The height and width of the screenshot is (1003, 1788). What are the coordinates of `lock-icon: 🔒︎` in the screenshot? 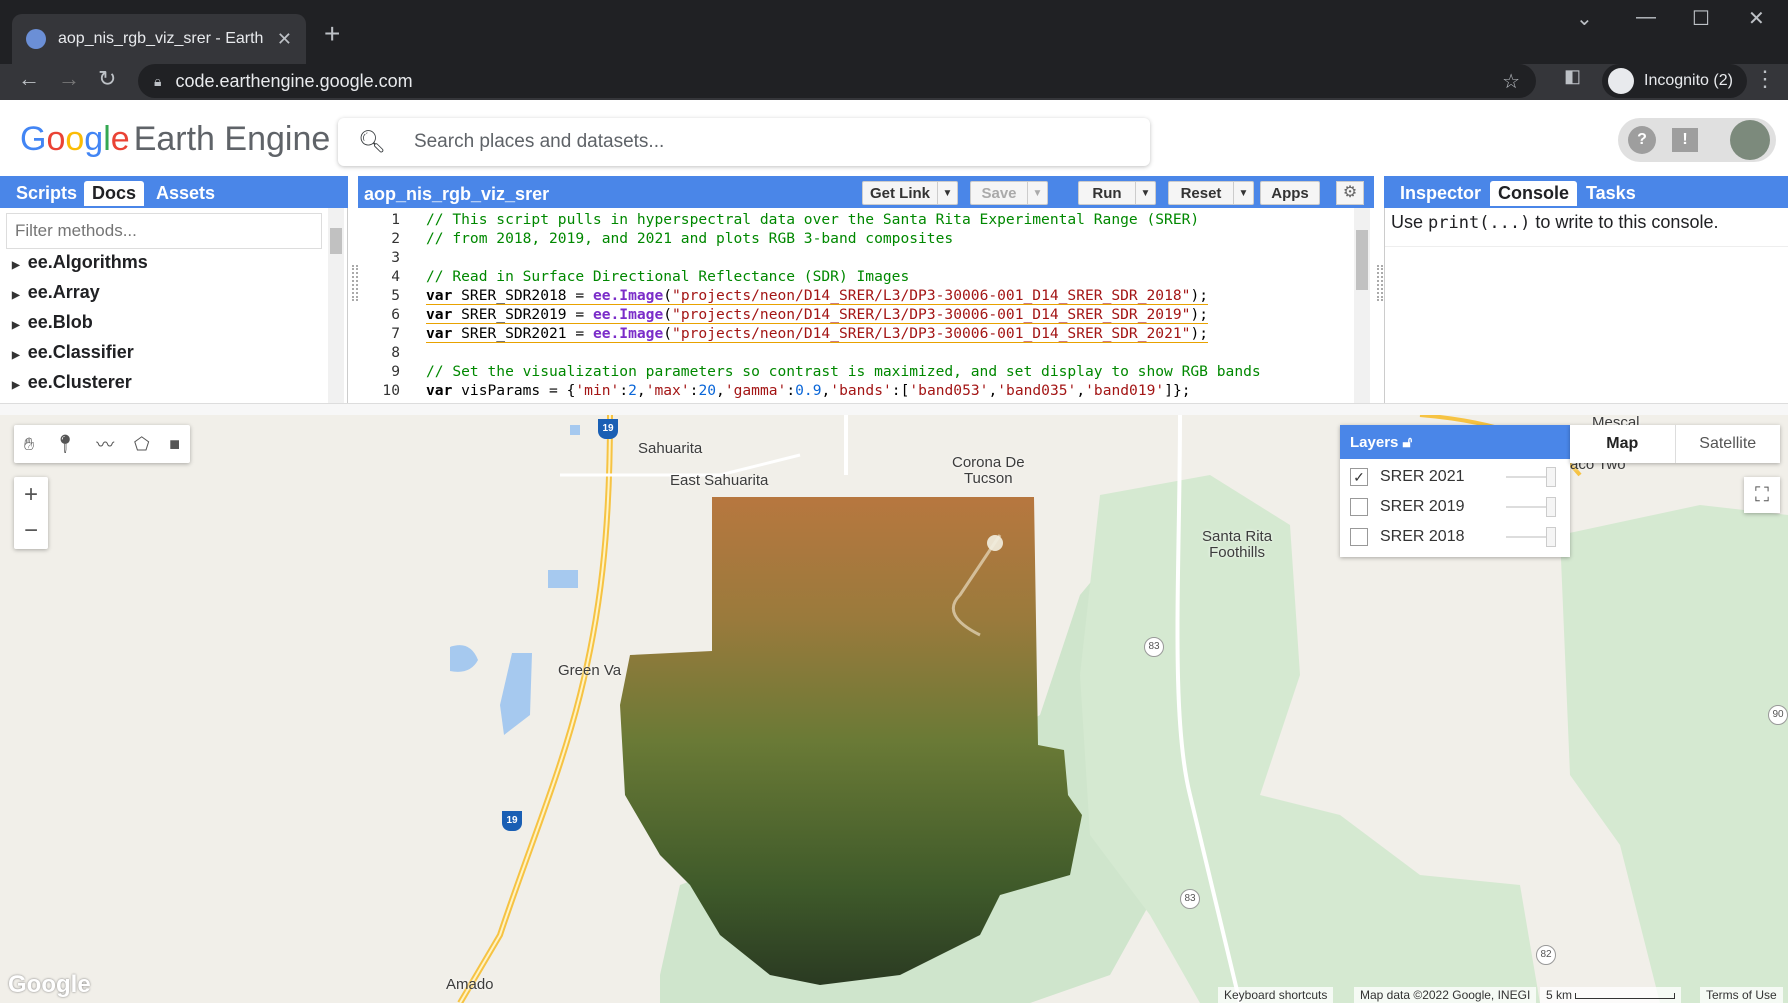 It's located at (158, 80).